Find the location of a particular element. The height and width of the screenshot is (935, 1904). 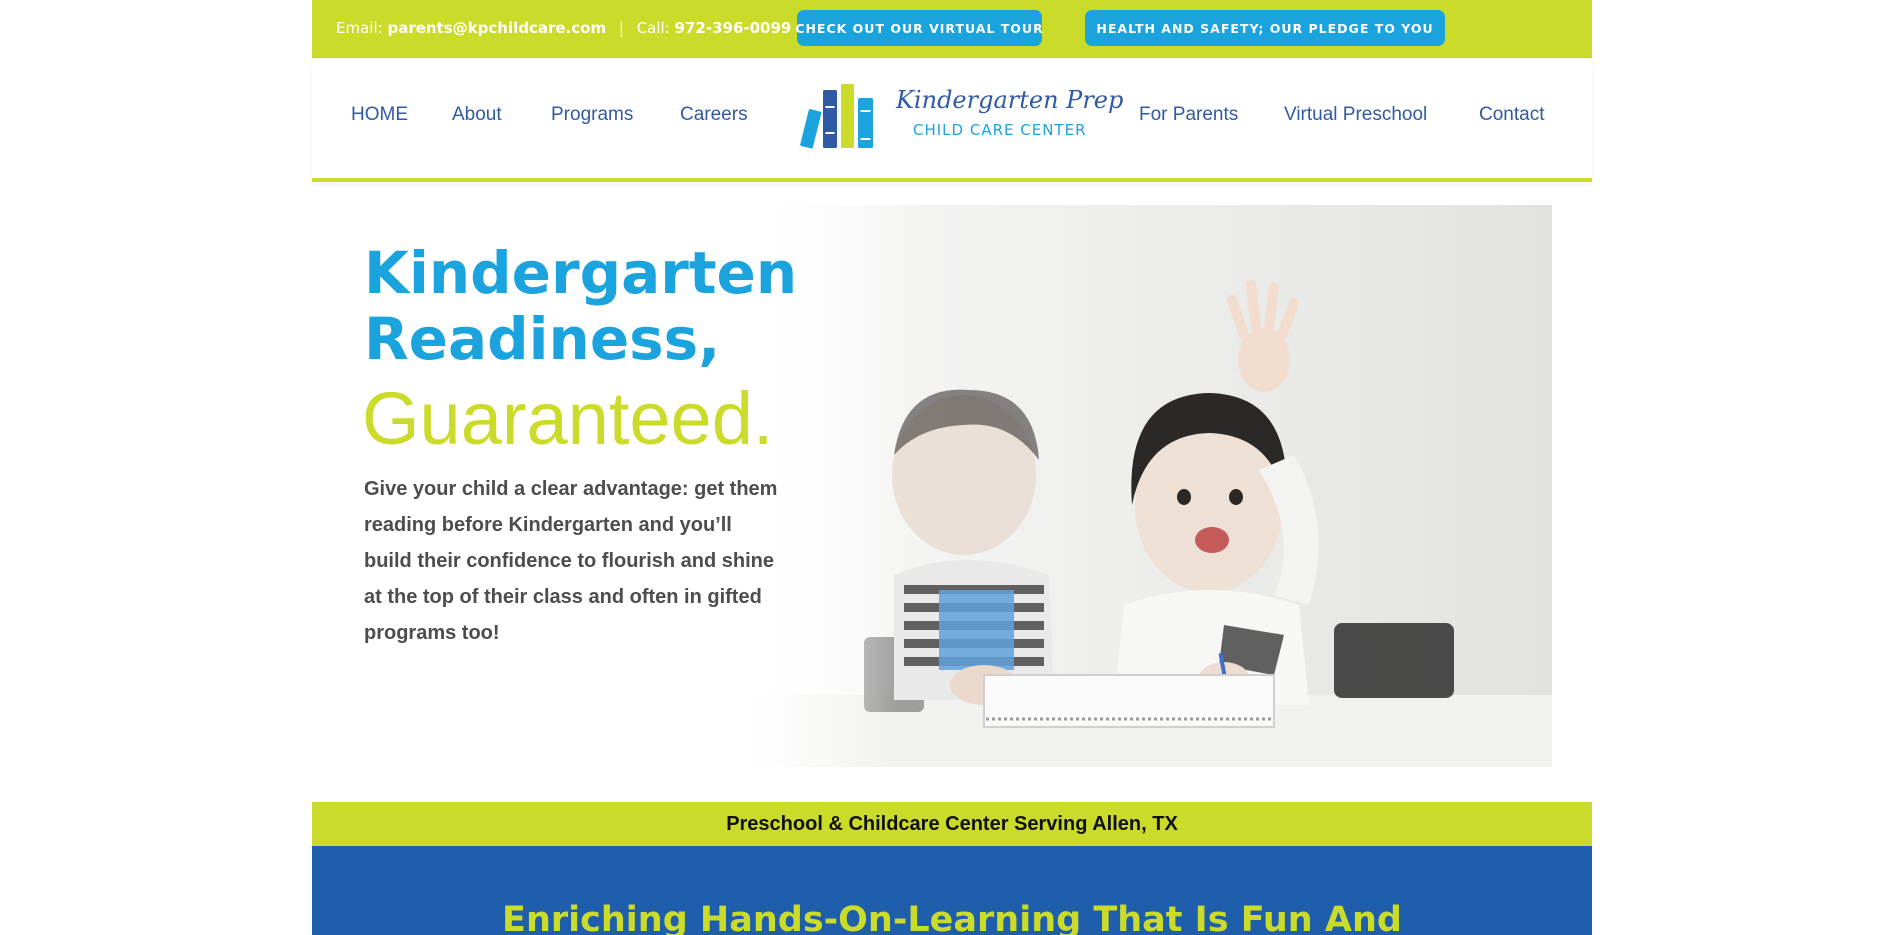

nav-careers: Careers is located at coordinates (714, 115).